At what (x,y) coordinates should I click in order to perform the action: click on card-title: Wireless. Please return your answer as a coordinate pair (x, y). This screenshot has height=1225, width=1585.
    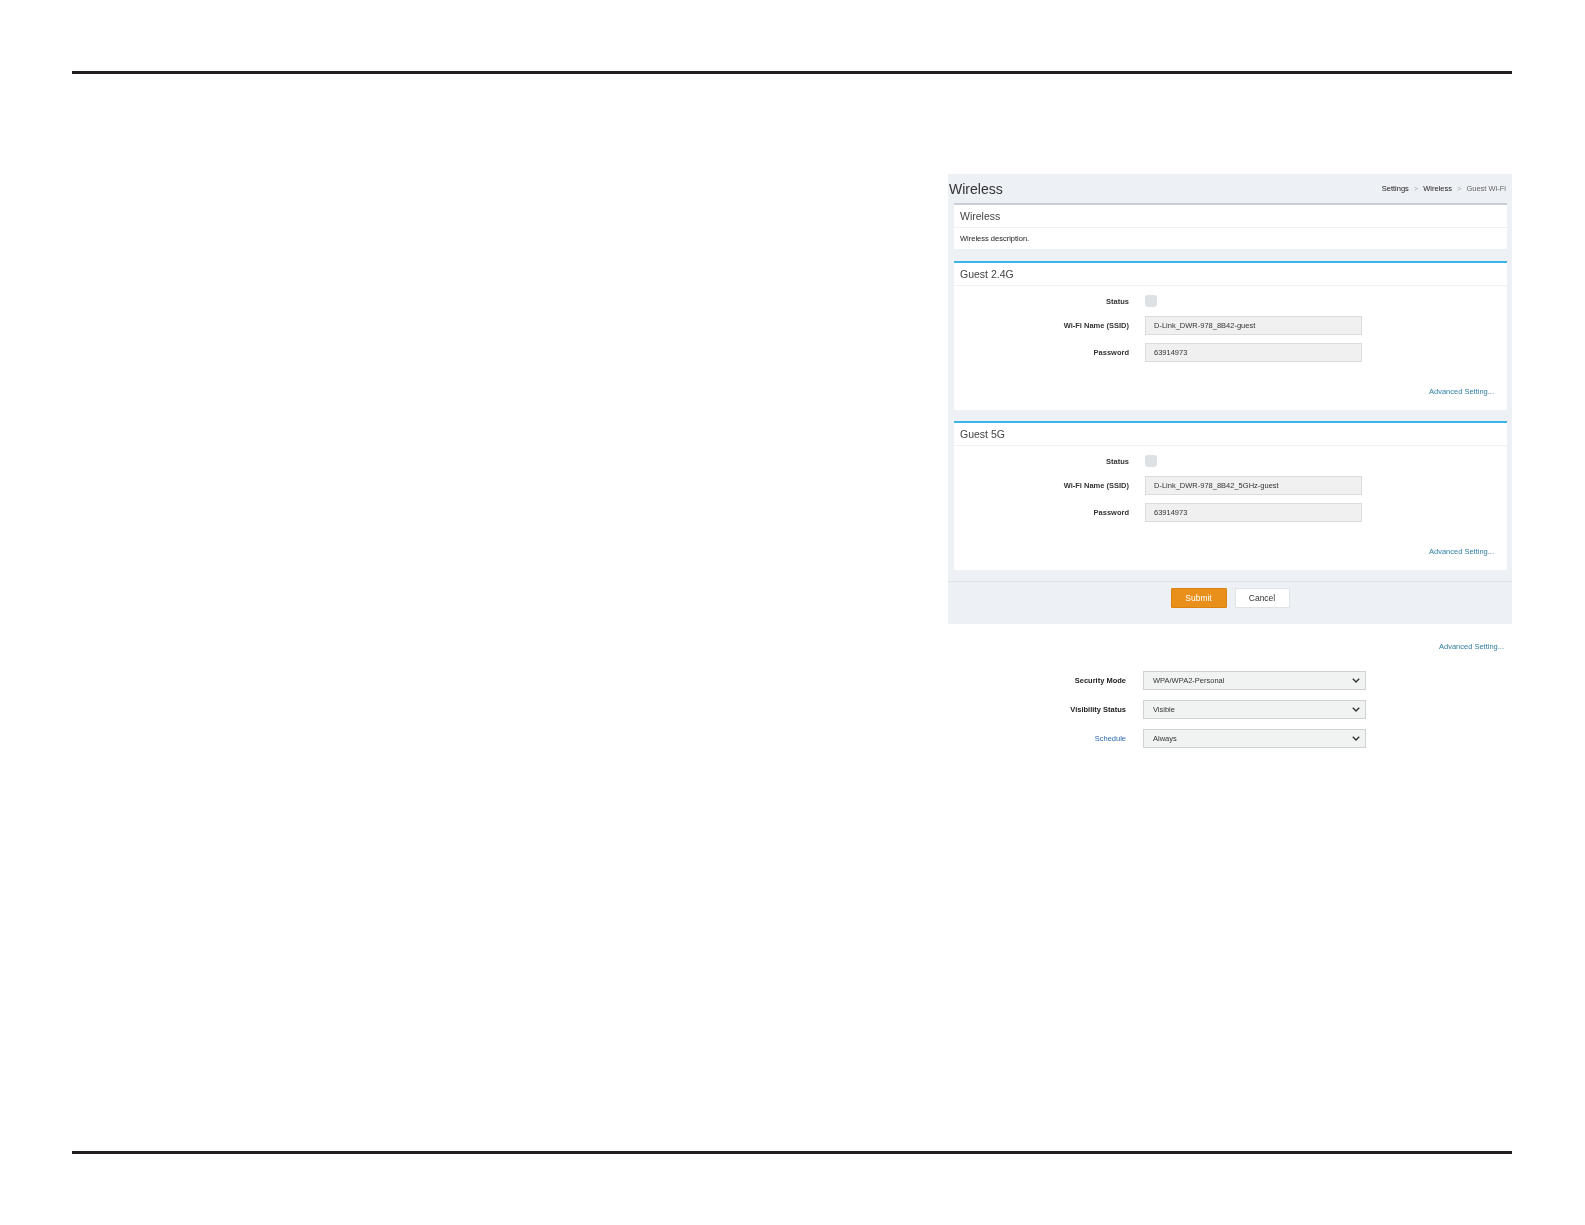
    Looking at the image, I should click on (1230, 216).